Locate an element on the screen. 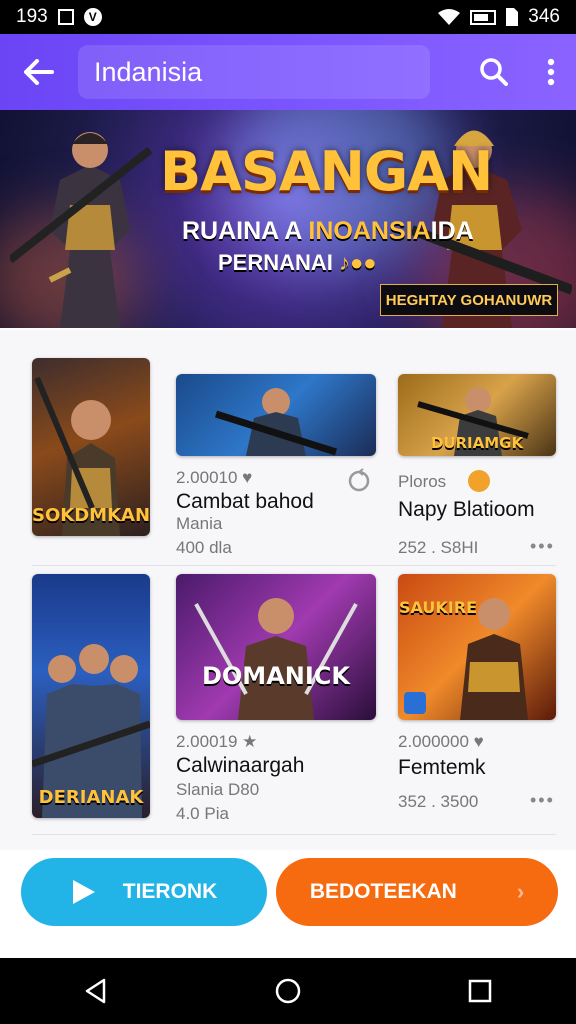 The width and height of the screenshot is (576, 1024). wifi-icon is located at coordinates (449, 17).